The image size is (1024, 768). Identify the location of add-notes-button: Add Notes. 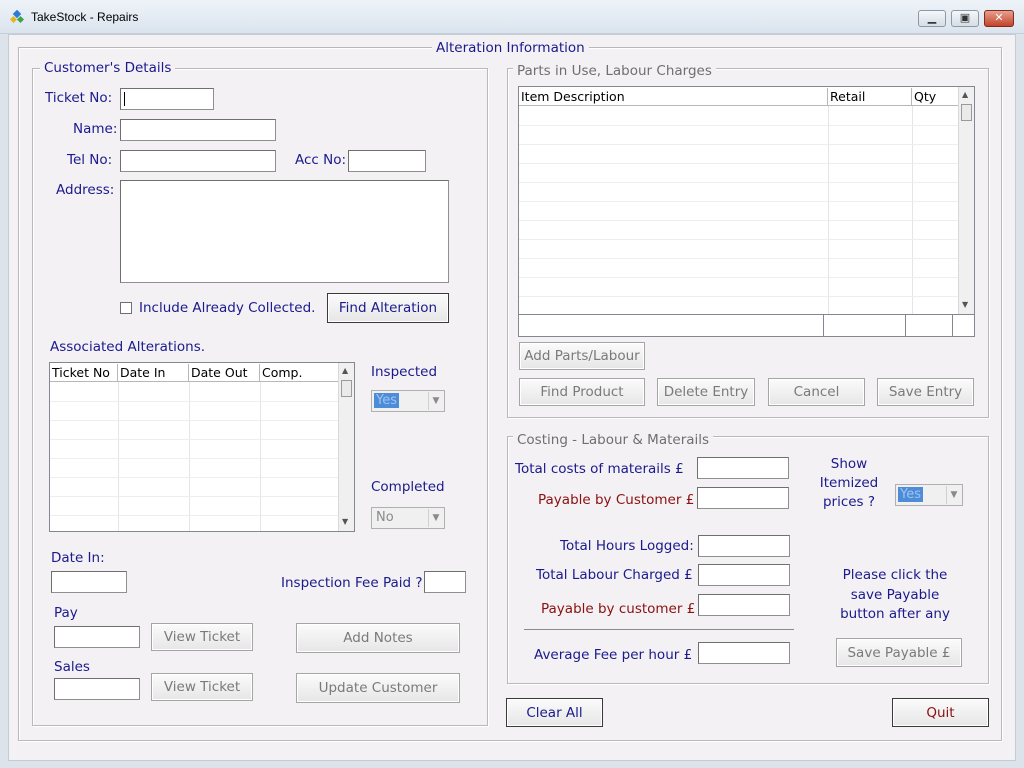
(378, 638).